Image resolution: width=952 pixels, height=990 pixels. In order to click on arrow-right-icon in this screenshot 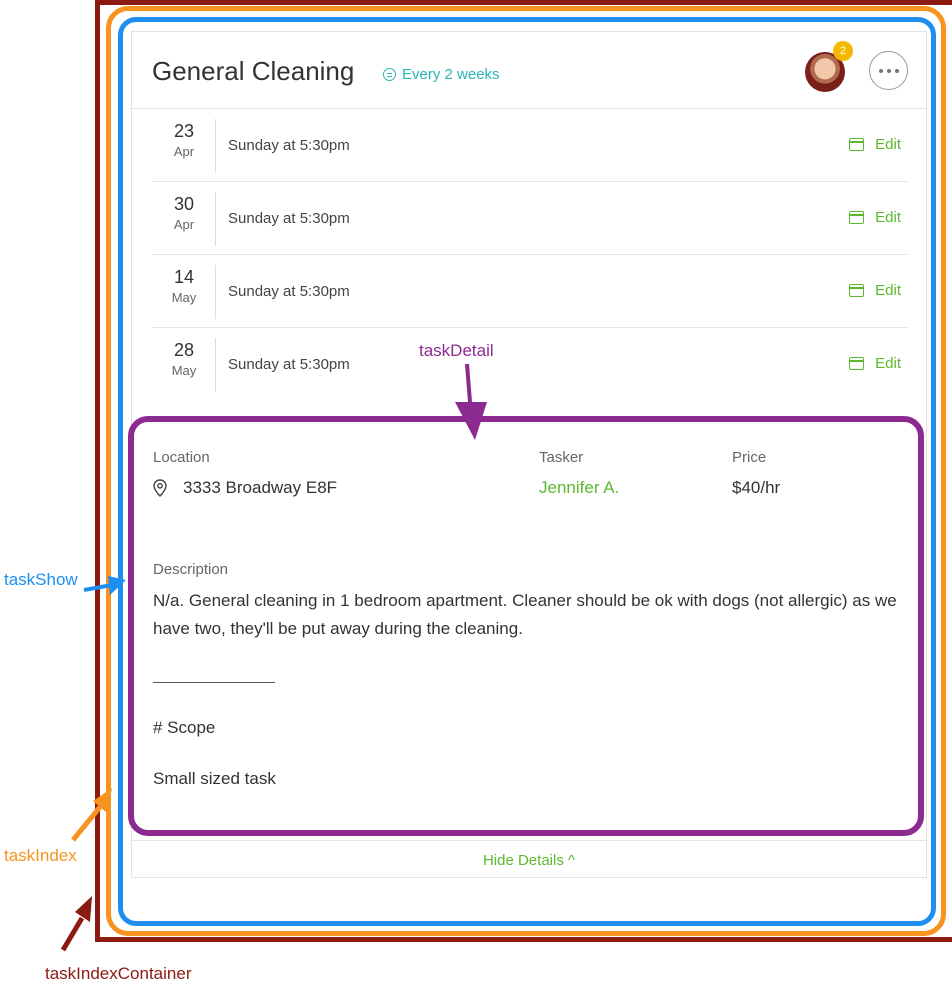, I will do `click(117, 585)`.